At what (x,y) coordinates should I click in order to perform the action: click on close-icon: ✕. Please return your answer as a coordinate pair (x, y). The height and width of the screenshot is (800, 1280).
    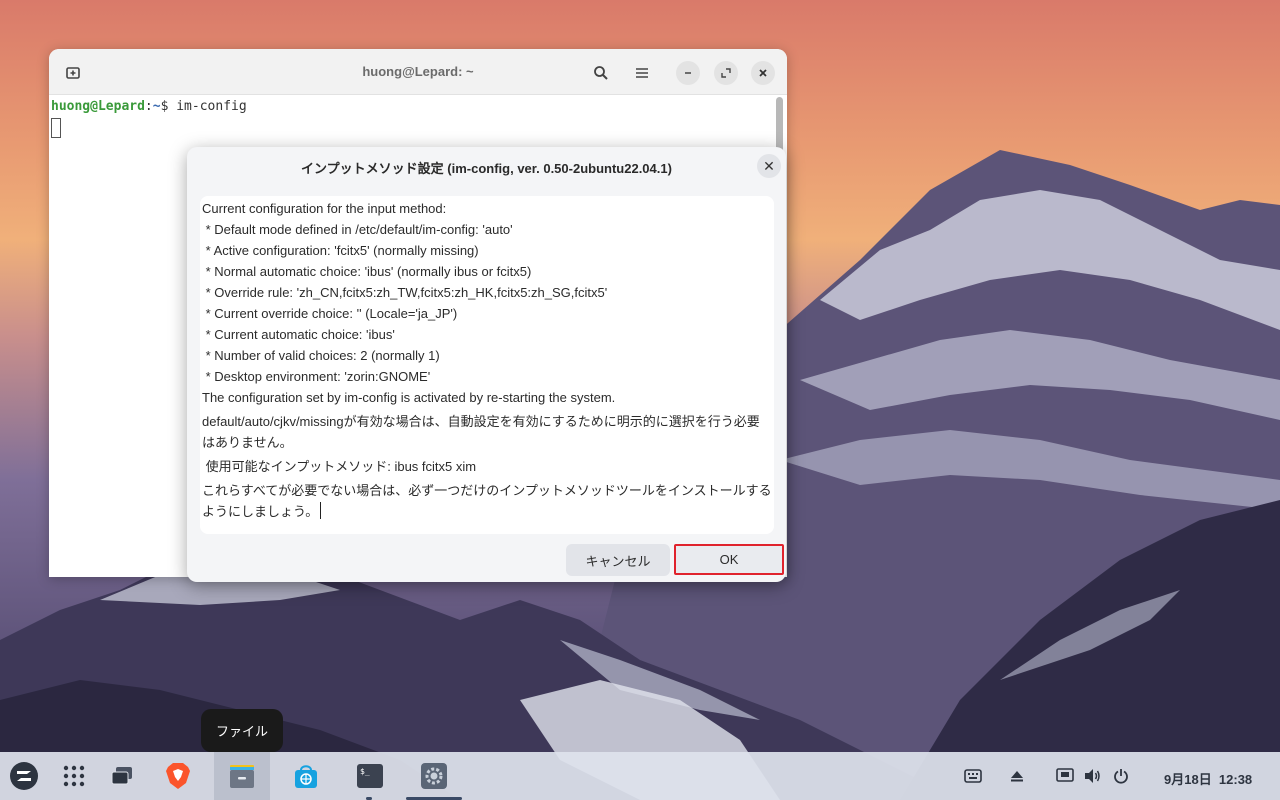
    Looking at the image, I should click on (769, 165).